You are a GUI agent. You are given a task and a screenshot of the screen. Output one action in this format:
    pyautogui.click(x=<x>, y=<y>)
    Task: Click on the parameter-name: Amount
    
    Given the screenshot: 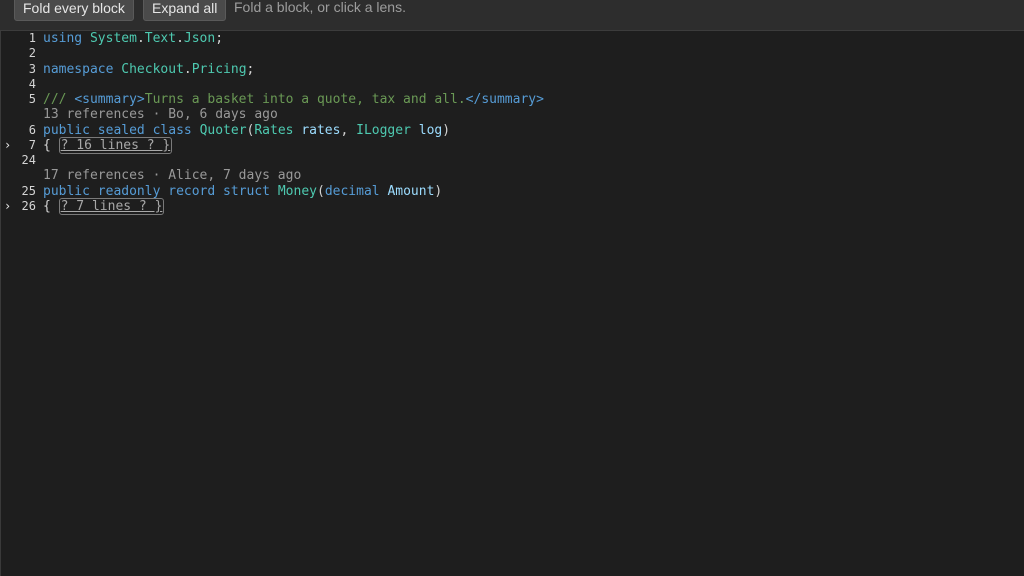 What is the action you would take?
    pyautogui.click(x=411, y=191)
    